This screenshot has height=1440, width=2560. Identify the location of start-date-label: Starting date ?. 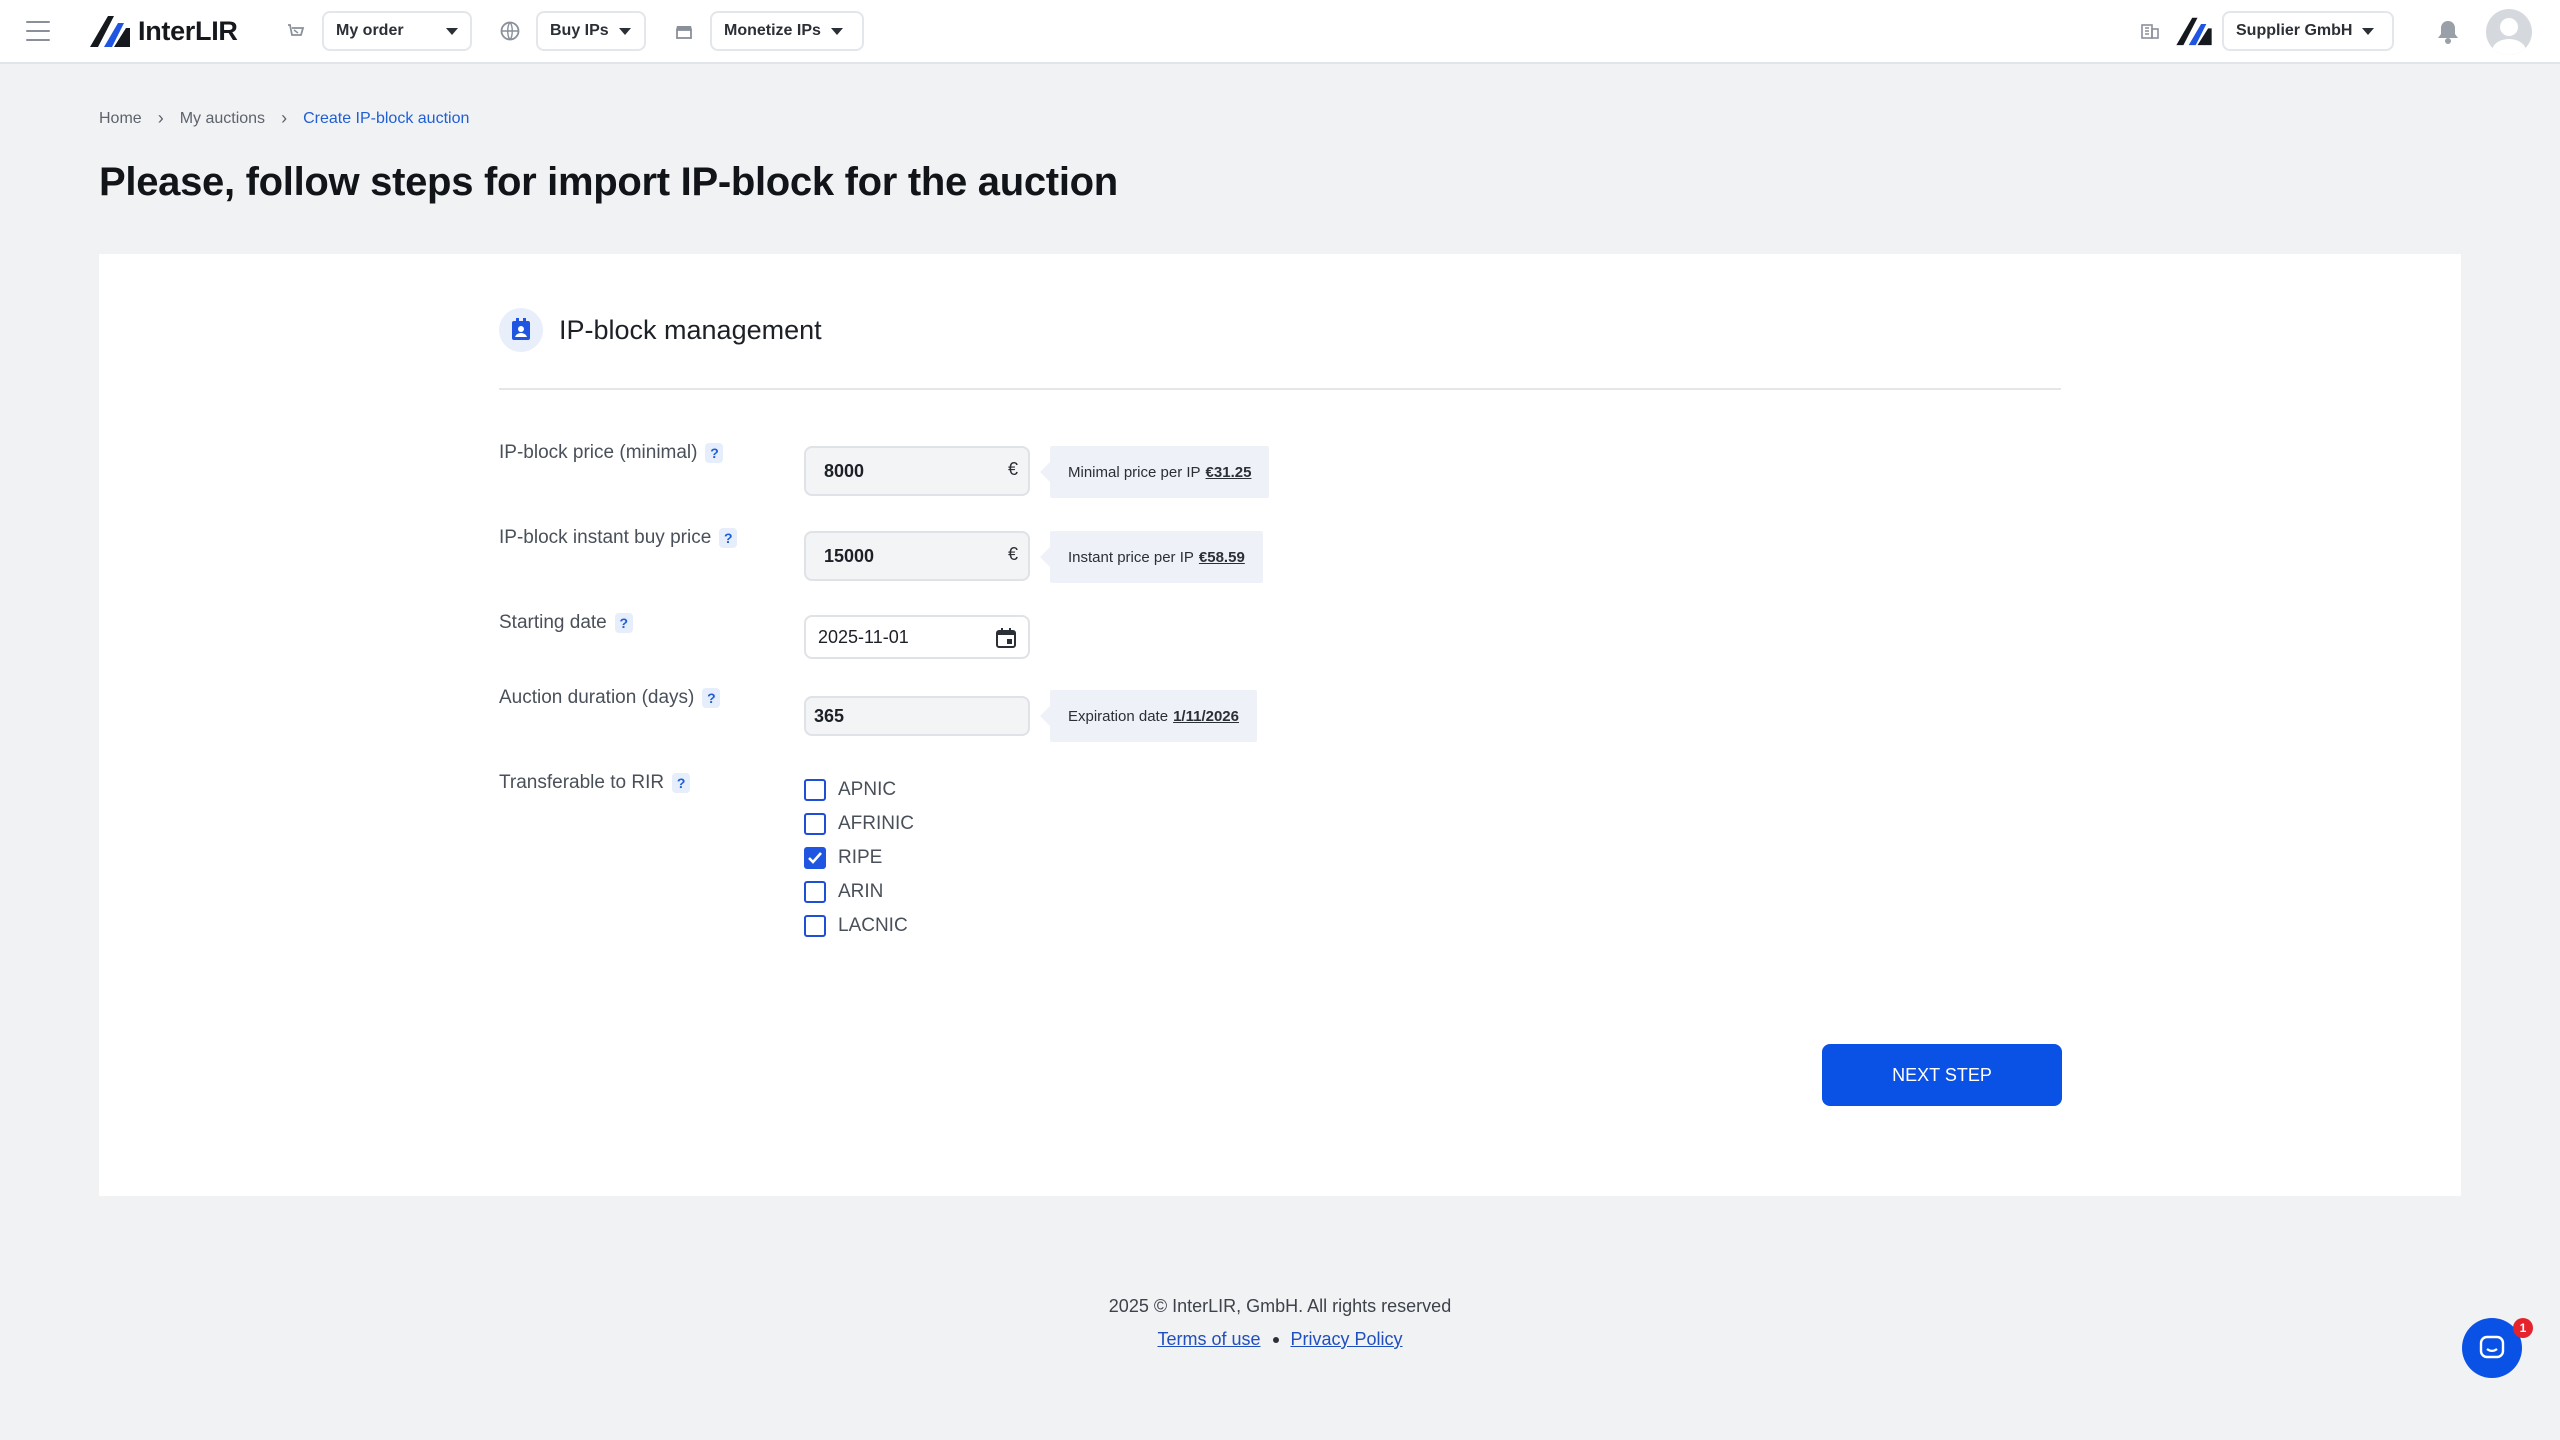
(566, 623).